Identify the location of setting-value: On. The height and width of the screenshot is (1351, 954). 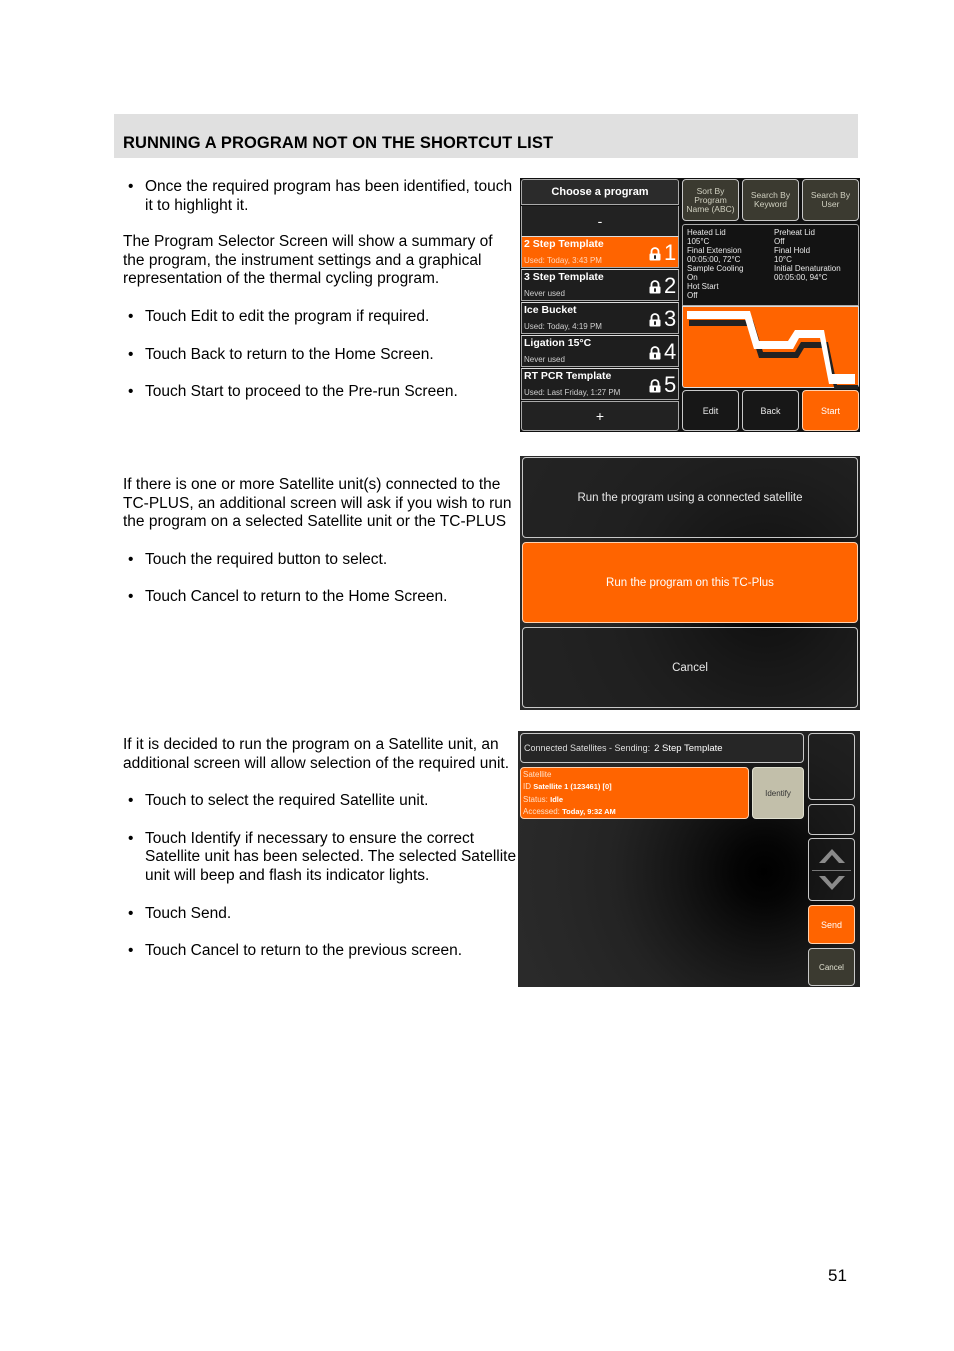
(692, 277).